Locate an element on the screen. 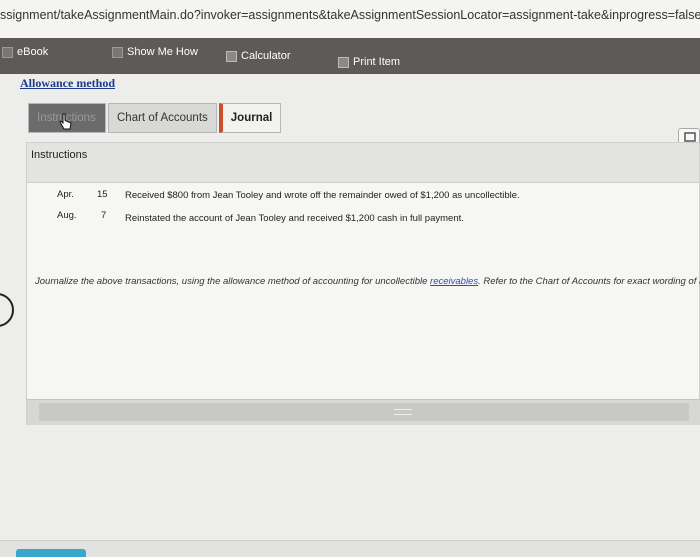 The height and width of the screenshot is (557, 700). page-title: Allowance method is located at coordinates (67, 83).